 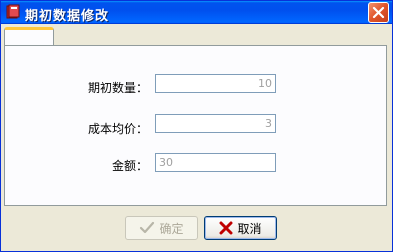 What do you see at coordinates (118, 88) in the screenshot?
I see `quantity-label: 期初数量：` at bounding box center [118, 88].